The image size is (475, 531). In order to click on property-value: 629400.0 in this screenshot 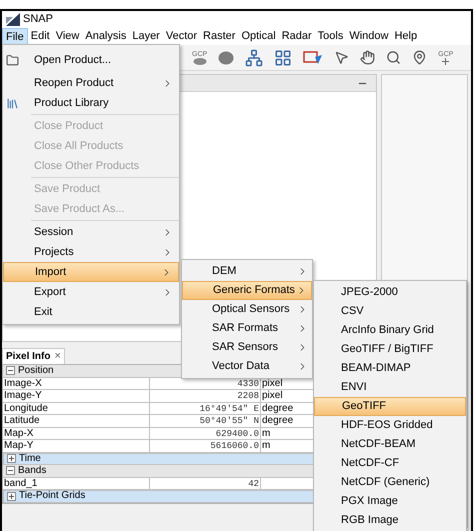, I will do `click(205, 433)`.